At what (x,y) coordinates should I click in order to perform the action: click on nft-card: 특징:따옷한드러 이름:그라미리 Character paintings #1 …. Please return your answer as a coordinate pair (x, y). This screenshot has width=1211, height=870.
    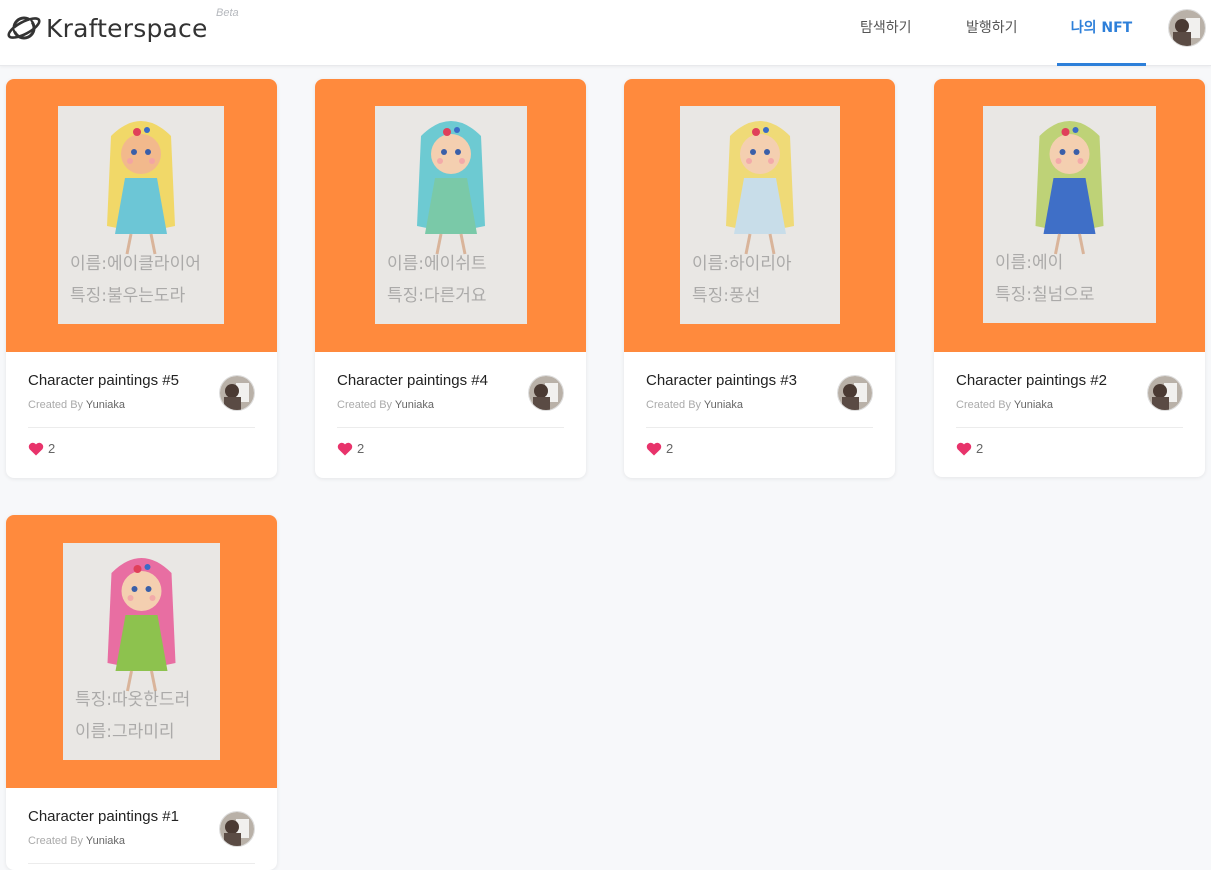
    Looking at the image, I should click on (141, 692).